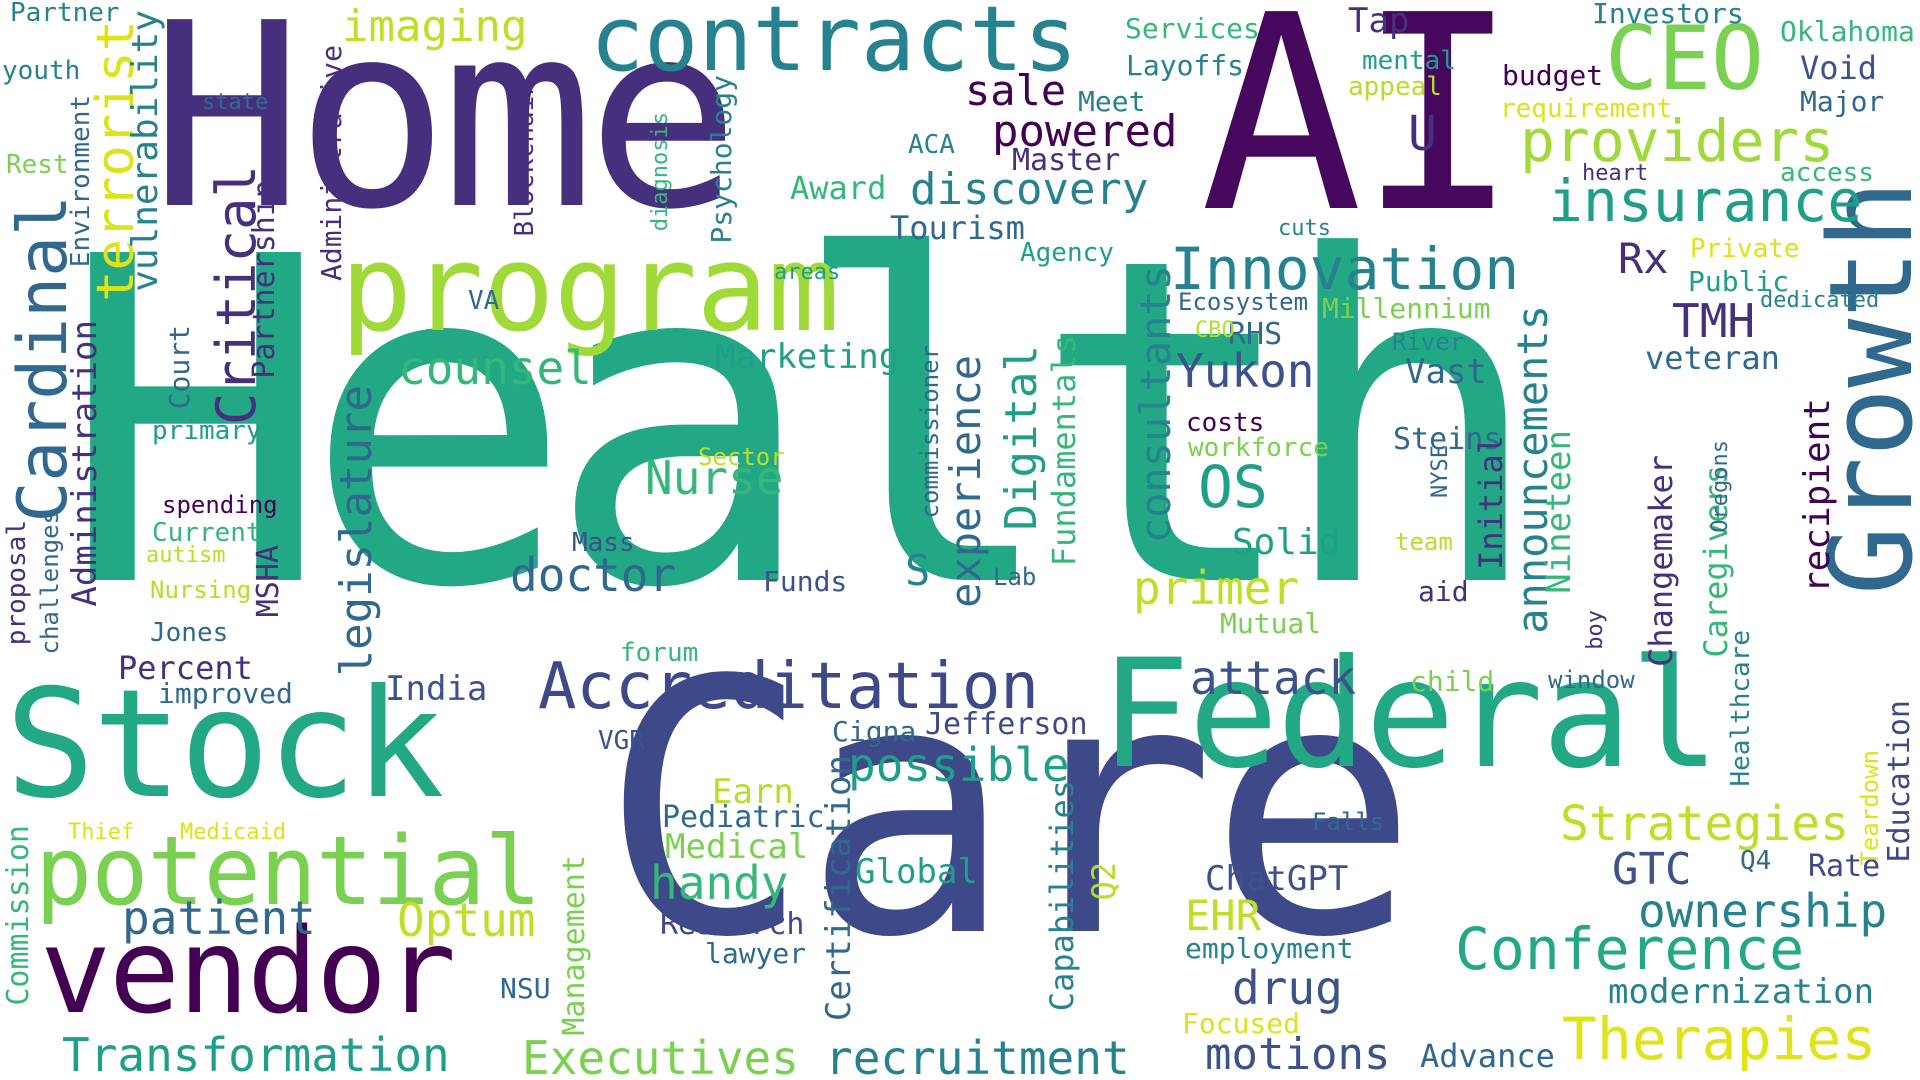 Image resolution: width=1920 pixels, height=1080 pixels. Describe the element at coordinates (1277, 879) in the screenshot. I see `word-chatgpt: ChatGPT` at that location.